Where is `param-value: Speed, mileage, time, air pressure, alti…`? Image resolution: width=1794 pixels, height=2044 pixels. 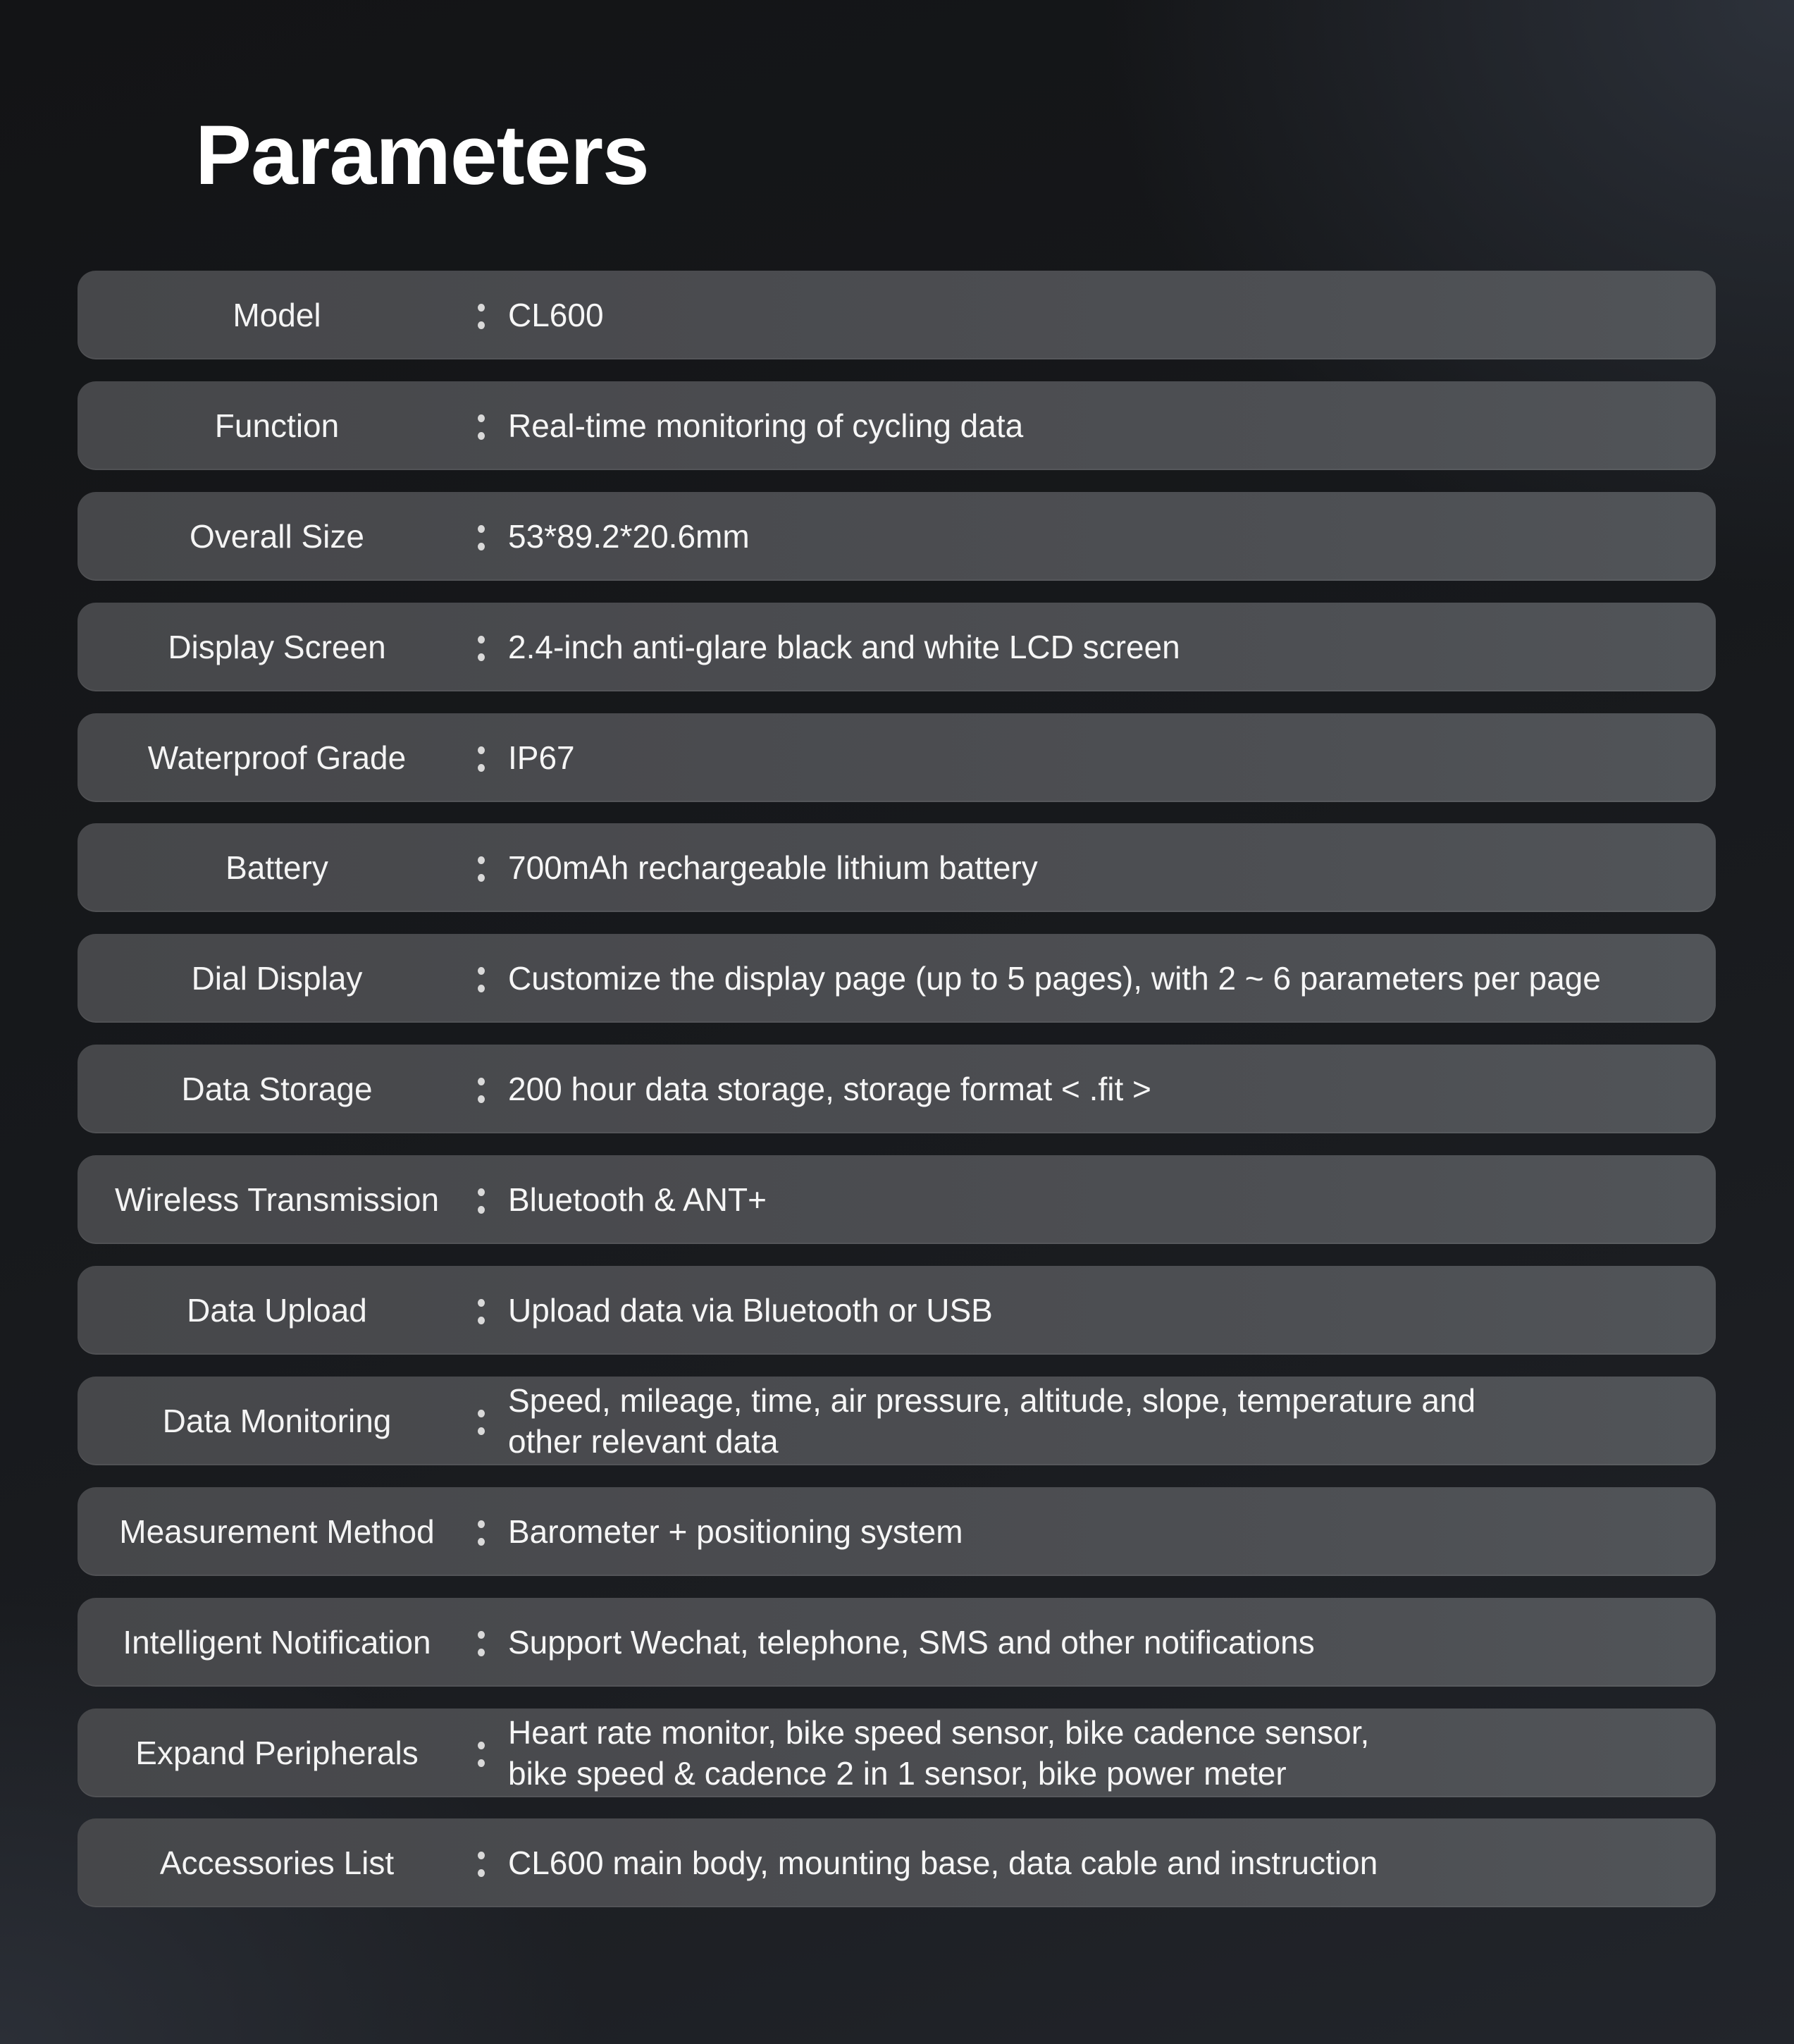 param-value: Speed, mileage, time, air pressure, alti… is located at coordinates (992, 1420).